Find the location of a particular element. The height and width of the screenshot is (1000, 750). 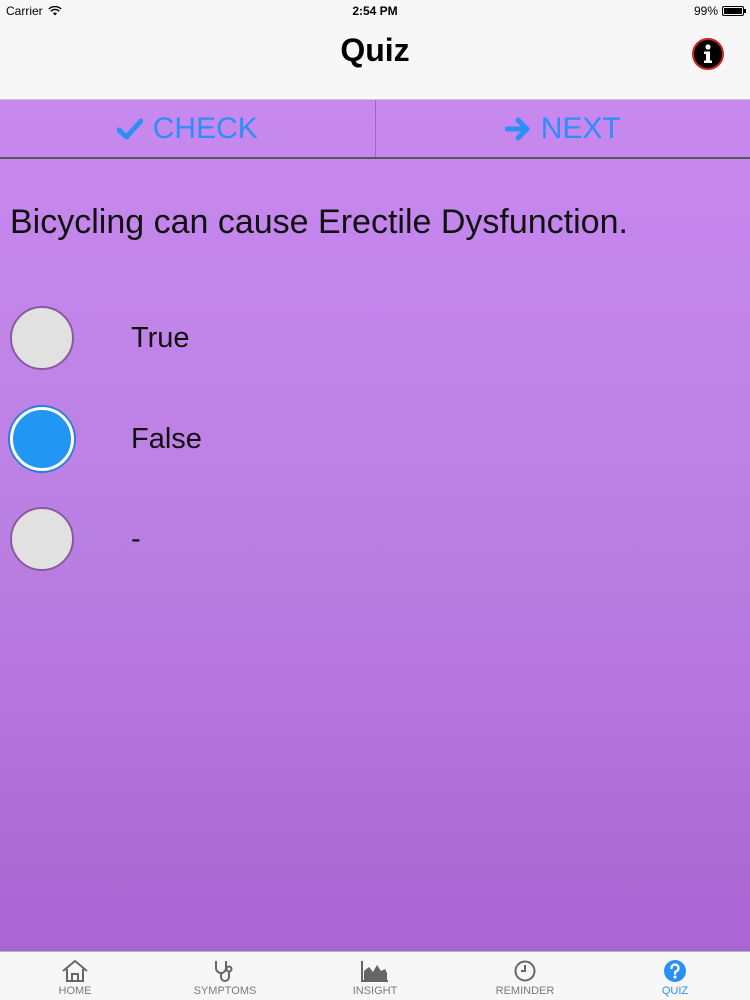

question-icon is located at coordinates (675, 971).